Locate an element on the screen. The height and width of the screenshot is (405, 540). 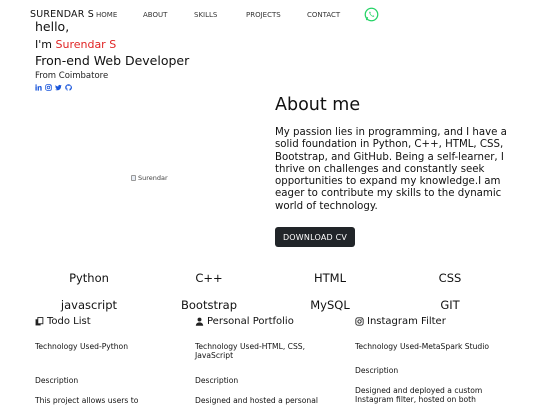
profile-photo: Surendar is located at coordinates (152, 178).